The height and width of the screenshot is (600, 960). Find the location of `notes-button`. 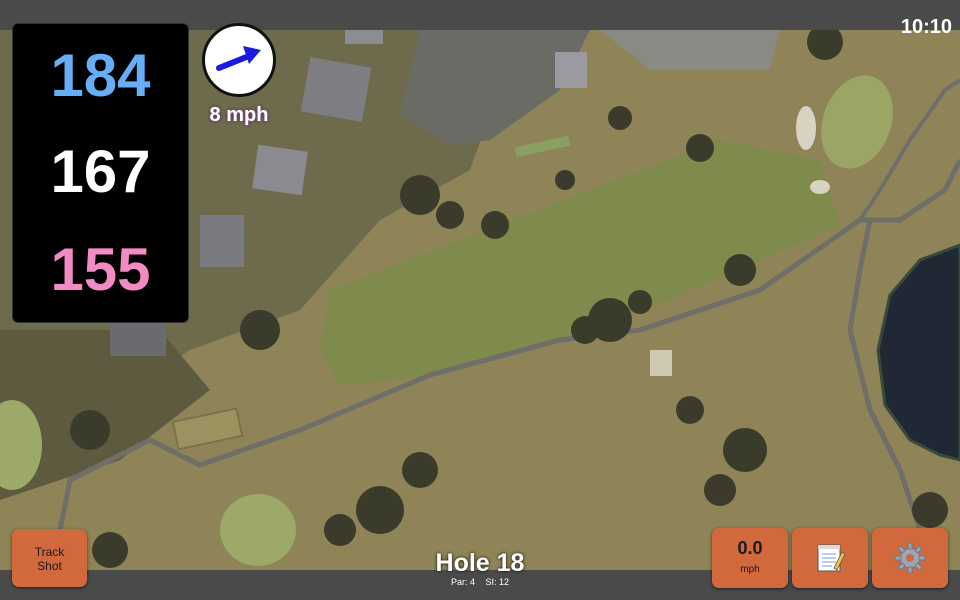

notes-button is located at coordinates (830, 558).